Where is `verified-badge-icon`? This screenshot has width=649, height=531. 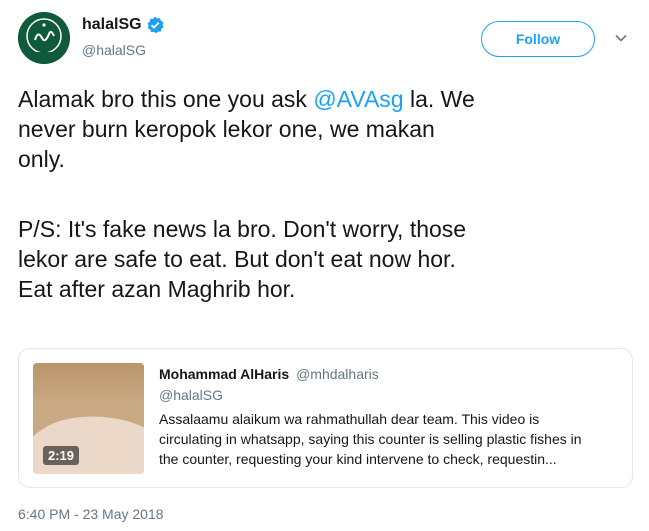 verified-badge-icon is located at coordinates (155, 25).